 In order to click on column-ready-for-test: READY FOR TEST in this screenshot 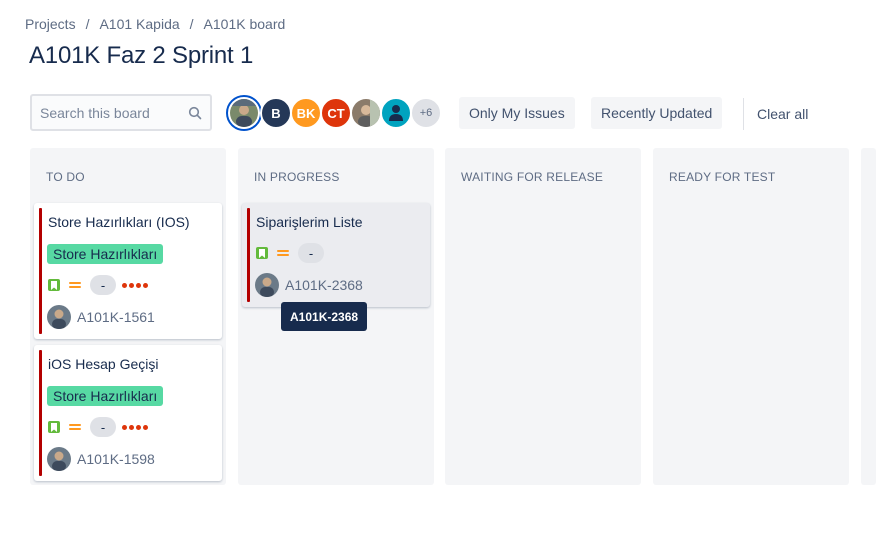, I will do `click(751, 316)`.